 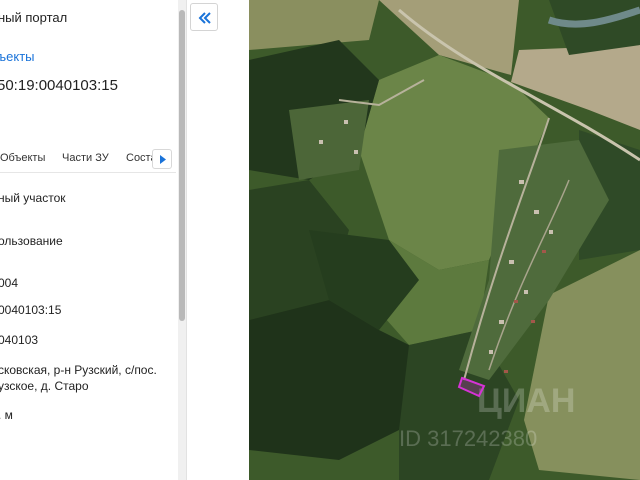 I want to click on field-address-line-1: сковская, р-н Рузский, с/пос., so click(x=78, y=370).